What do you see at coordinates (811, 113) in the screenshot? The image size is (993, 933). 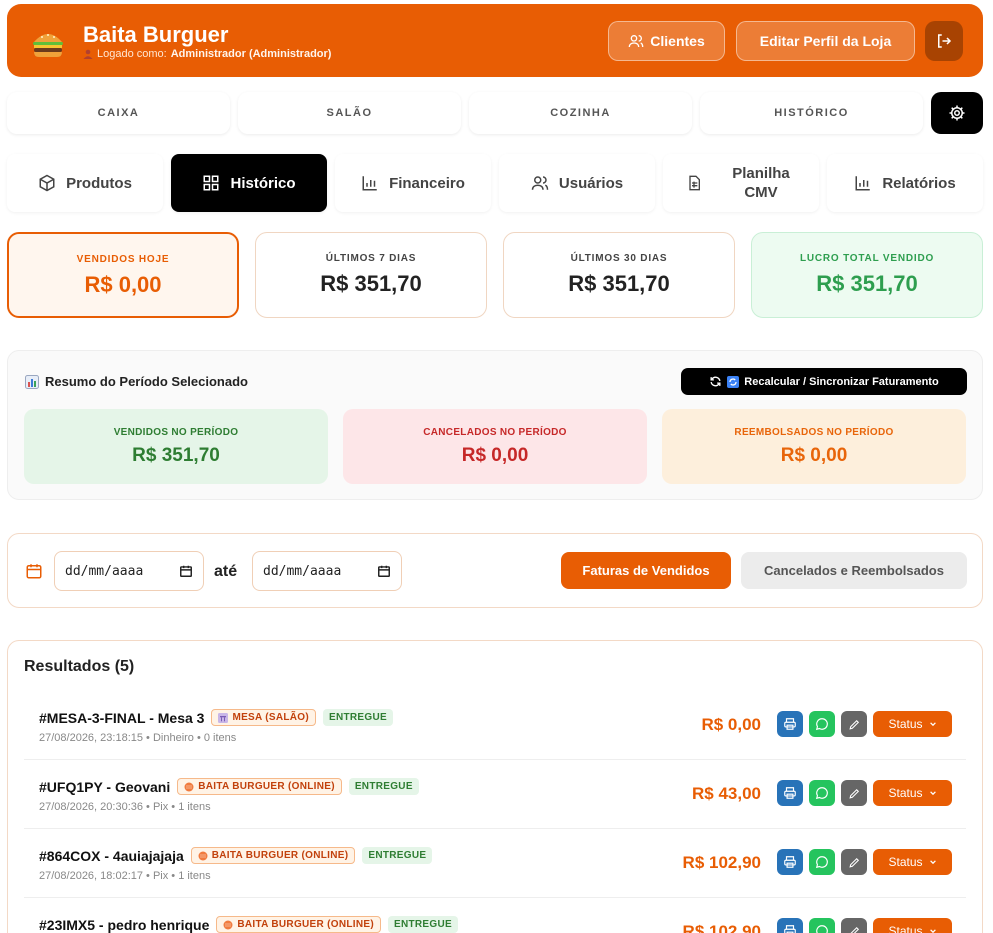 I see `topnav-historico: HISTÓRICO` at bounding box center [811, 113].